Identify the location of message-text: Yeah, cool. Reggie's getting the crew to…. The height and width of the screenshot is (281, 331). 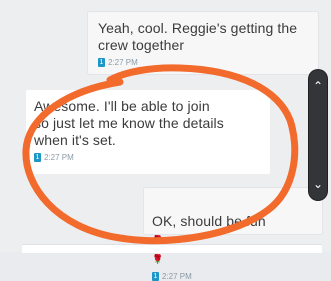
(198, 36).